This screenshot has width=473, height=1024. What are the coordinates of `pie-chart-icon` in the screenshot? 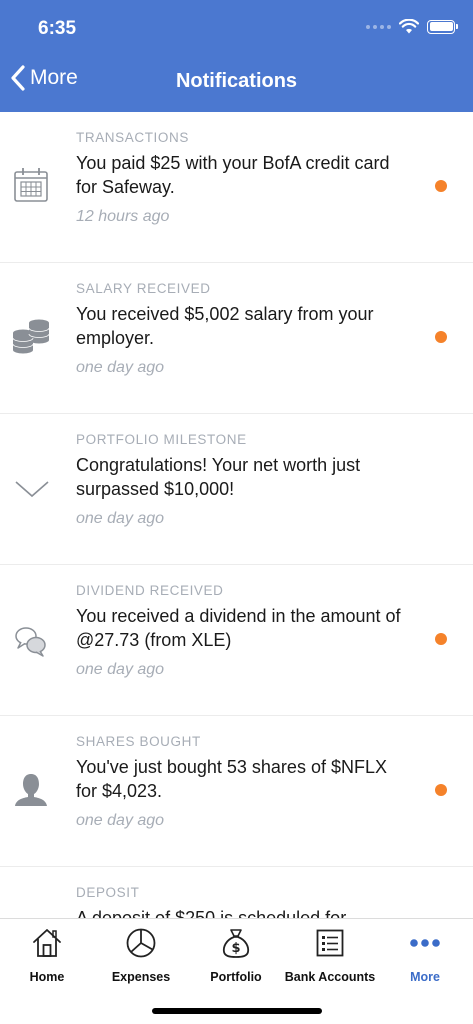 It's located at (141, 943).